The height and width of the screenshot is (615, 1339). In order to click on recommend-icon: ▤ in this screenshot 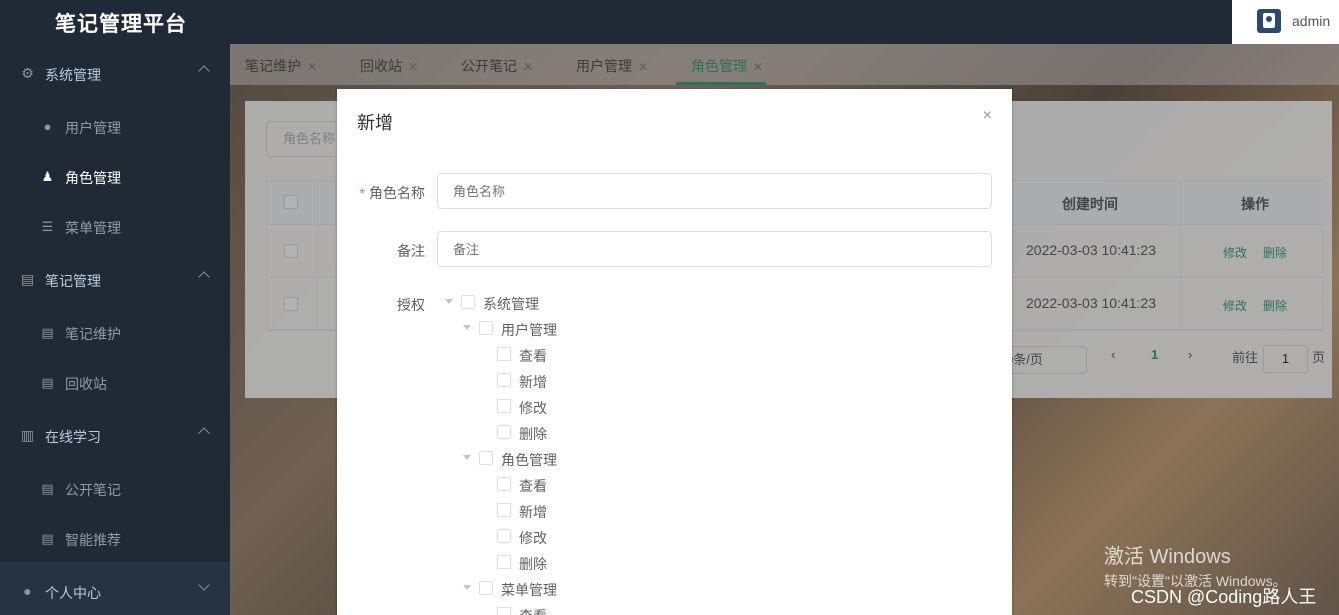, I will do `click(47, 538)`.